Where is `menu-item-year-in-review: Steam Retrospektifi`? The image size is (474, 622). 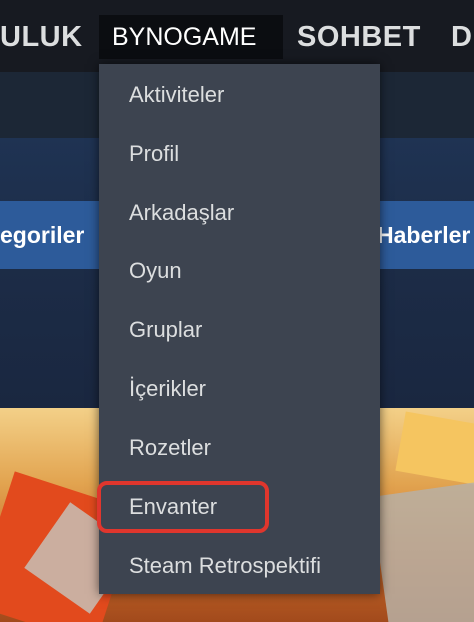
menu-item-year-in-review: Steam Retrospektifi is located at coordinates (225, 566).